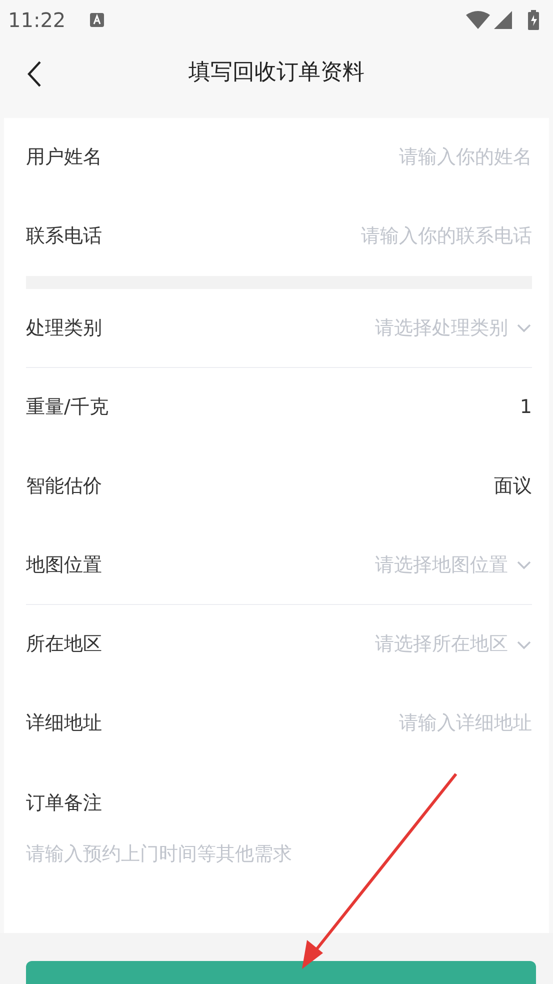 Image resolution: width=553 pixels, height=984 pixels. Describe the element at coordinates (453, 644) in the screenshot. I see `select-field: 请选择所在地区` at that location.